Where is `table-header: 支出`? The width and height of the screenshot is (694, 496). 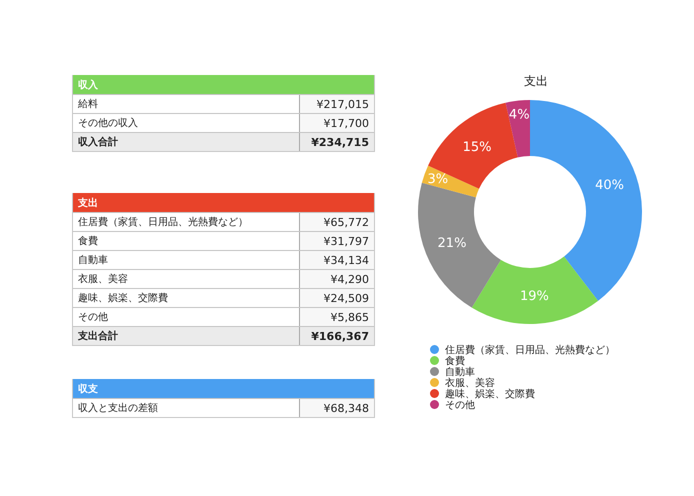
table-header: 支出 is located at coordinates (223, 202).